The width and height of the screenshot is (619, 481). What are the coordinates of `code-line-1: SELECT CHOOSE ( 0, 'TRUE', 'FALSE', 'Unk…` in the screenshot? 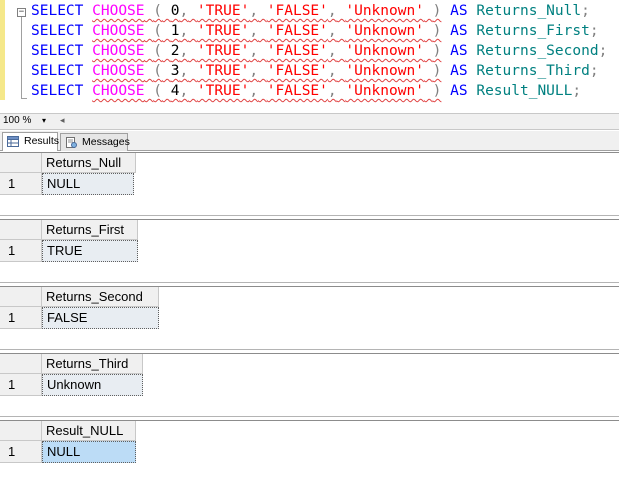 It's located at (310, 11).